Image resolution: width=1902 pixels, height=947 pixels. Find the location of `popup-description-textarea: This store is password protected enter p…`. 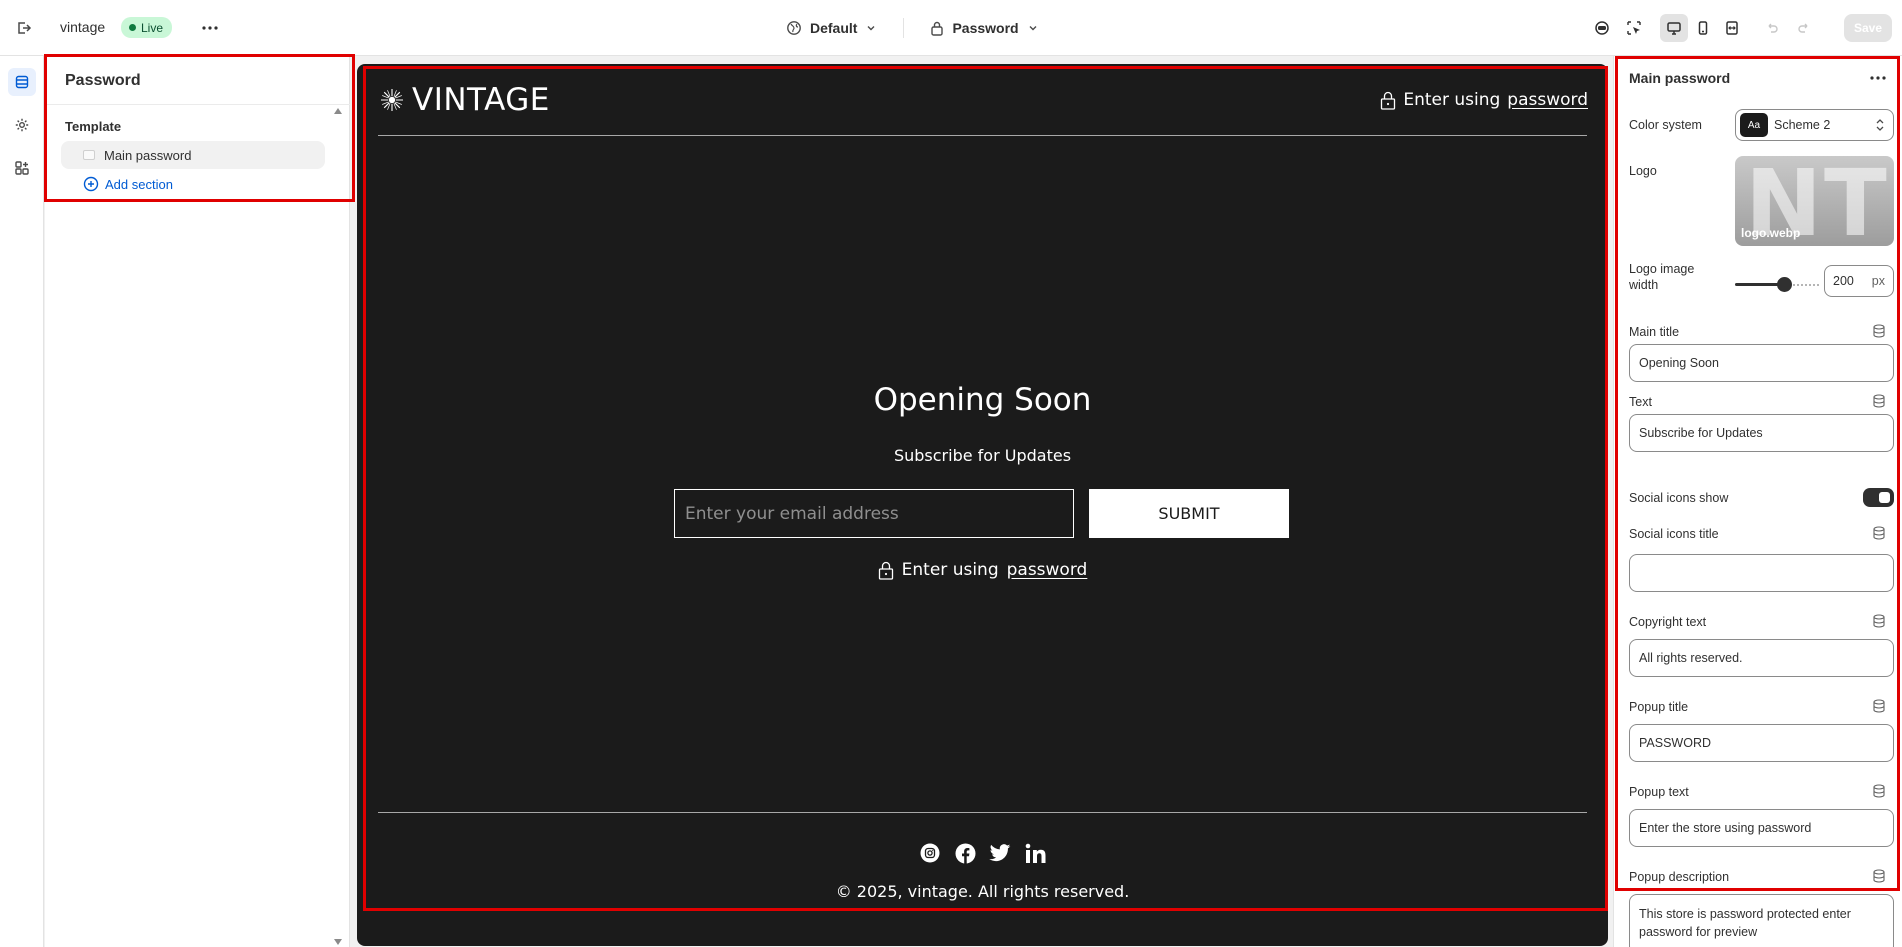

popup-description-textarea: This store is password protected enter p… is located at coordinates (1761, 920).